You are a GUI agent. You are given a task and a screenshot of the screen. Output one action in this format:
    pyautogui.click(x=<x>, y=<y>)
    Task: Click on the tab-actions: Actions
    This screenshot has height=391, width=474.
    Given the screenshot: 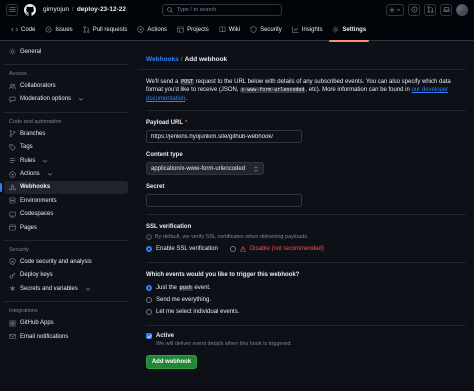 What is the action you would take?
    pyautogui.click(x=152, y=30)
    